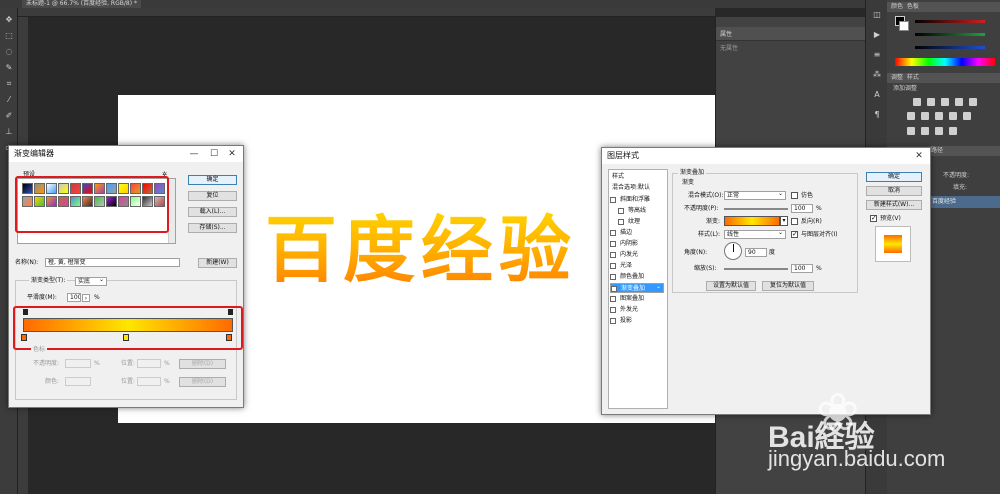  Describe the element at coordinates (637, 321) in the screenshot. I see `style-list-item: 投影` at that location.